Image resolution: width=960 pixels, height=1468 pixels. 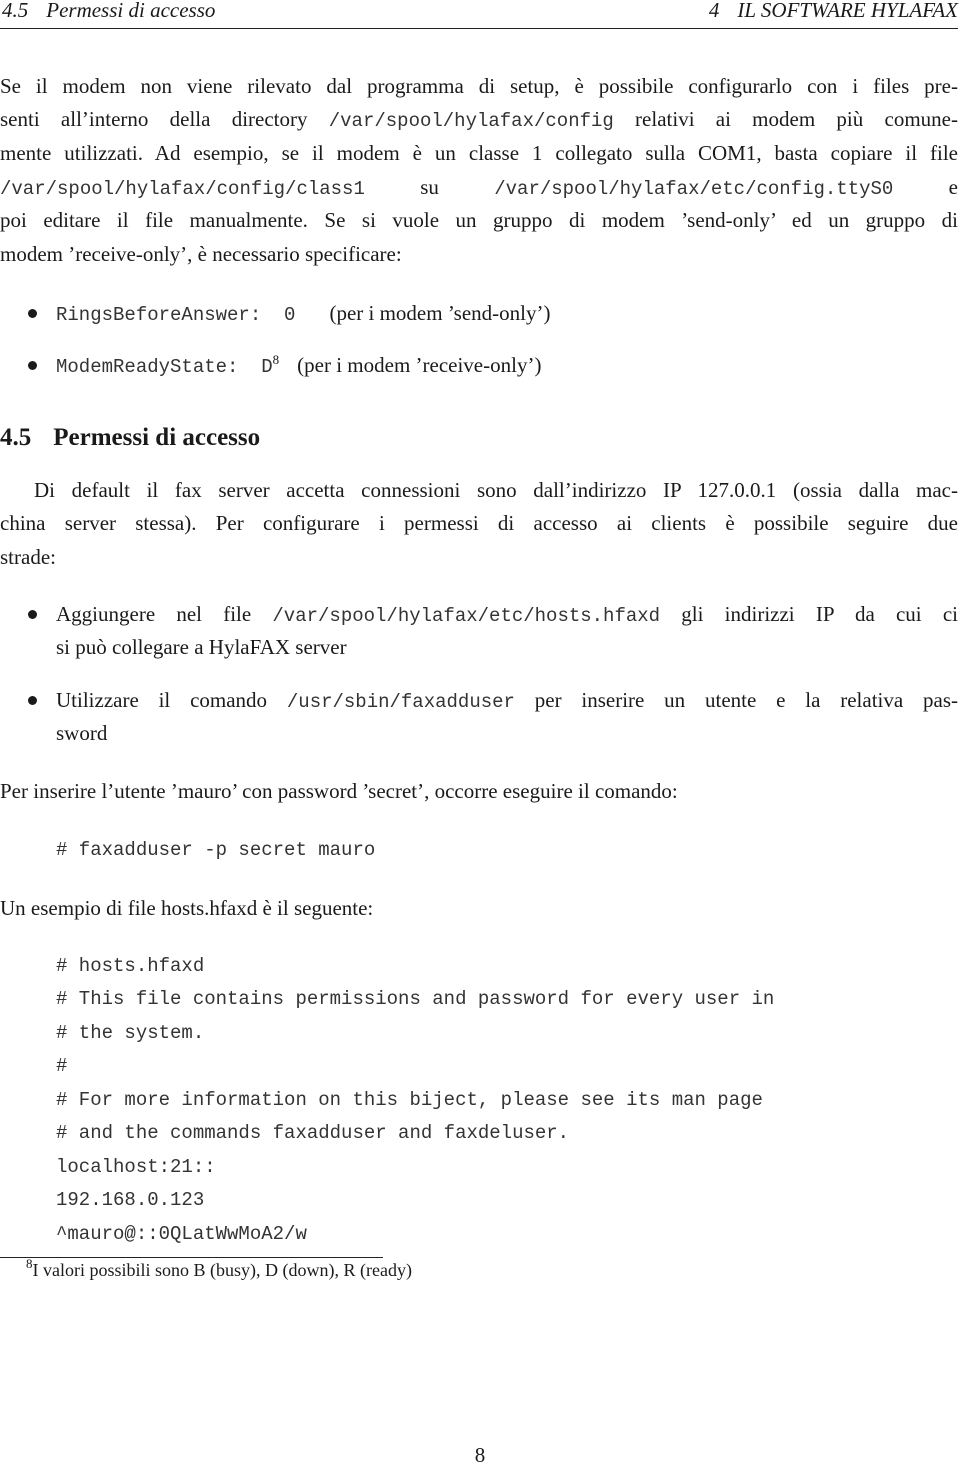 What do you see at coordinates (400, 702) in the screenshot?
I see `code-path: /usr/sbin/faxadduser` at bounding box center [400, 702].